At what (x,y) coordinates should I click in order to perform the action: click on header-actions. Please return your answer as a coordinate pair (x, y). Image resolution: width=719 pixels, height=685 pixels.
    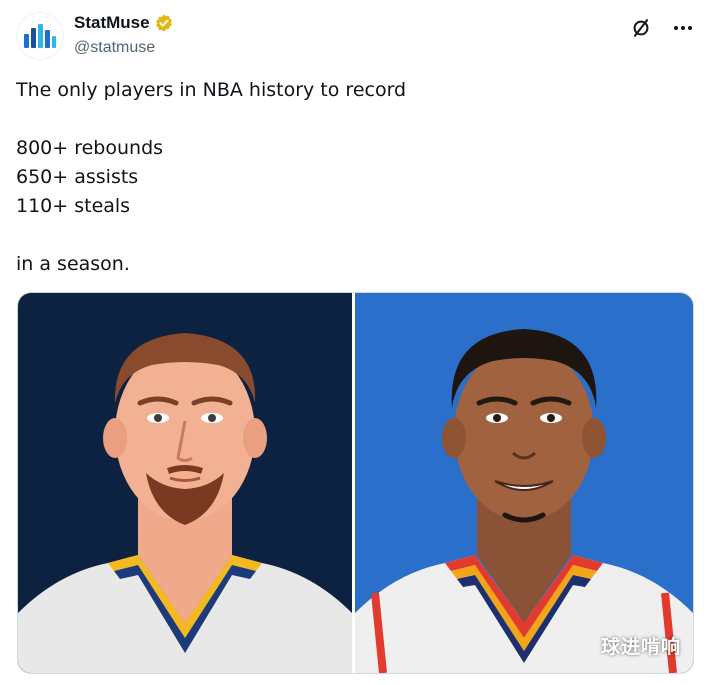
    Looking at the image, I should click on (662, 28).